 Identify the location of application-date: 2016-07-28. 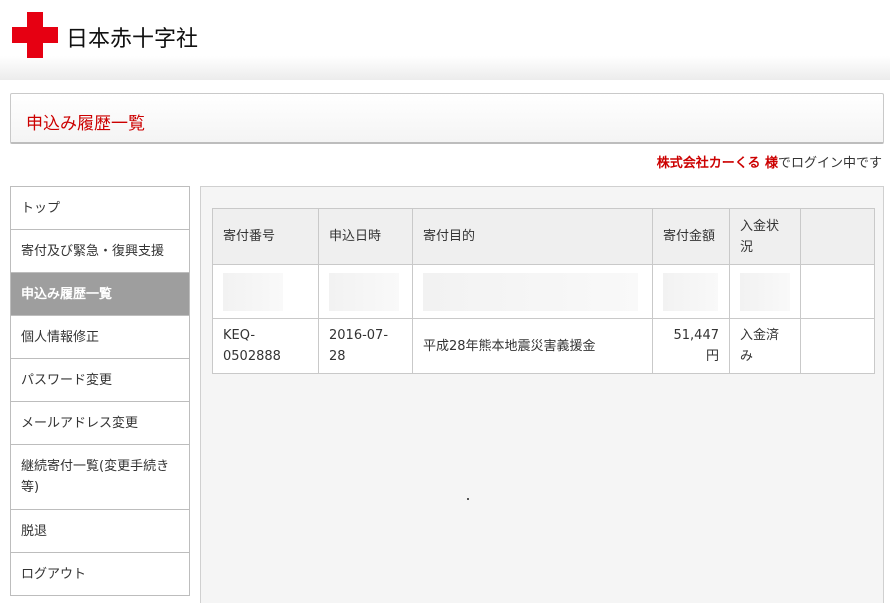
(365, 346).